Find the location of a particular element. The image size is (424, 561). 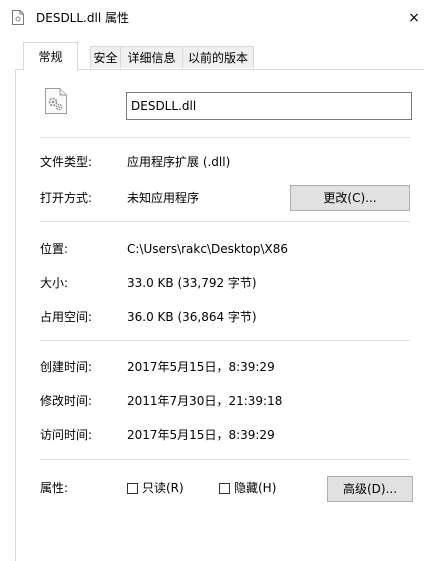

created-value: 2017年5月15日，8:39:29 is located at coordinates (201, 367).